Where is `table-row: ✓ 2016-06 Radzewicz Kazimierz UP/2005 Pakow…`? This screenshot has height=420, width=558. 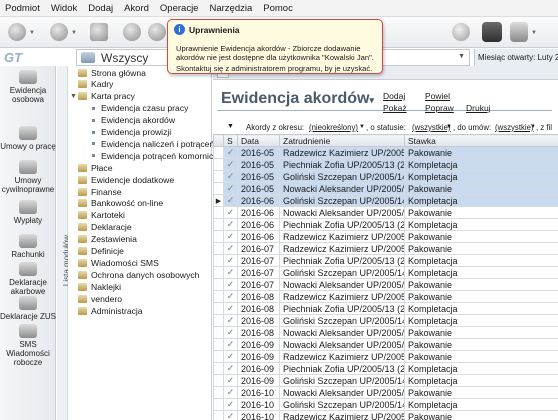
table-row: ✓ 2016-06 Radzewicz Kazimierz UP/2005 Pakow… is located at coordinates (385, 236).